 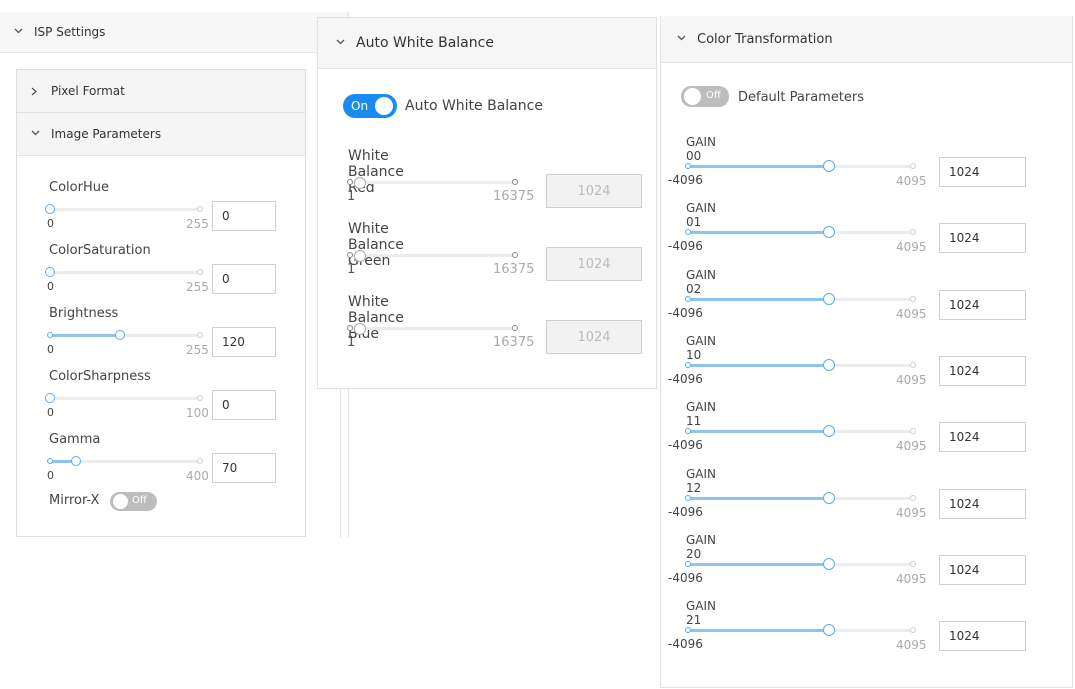 What do you see at coordinates (197, 413) in the screenshot?
I see `slider-max: 100` at bounding box center [197, 413].